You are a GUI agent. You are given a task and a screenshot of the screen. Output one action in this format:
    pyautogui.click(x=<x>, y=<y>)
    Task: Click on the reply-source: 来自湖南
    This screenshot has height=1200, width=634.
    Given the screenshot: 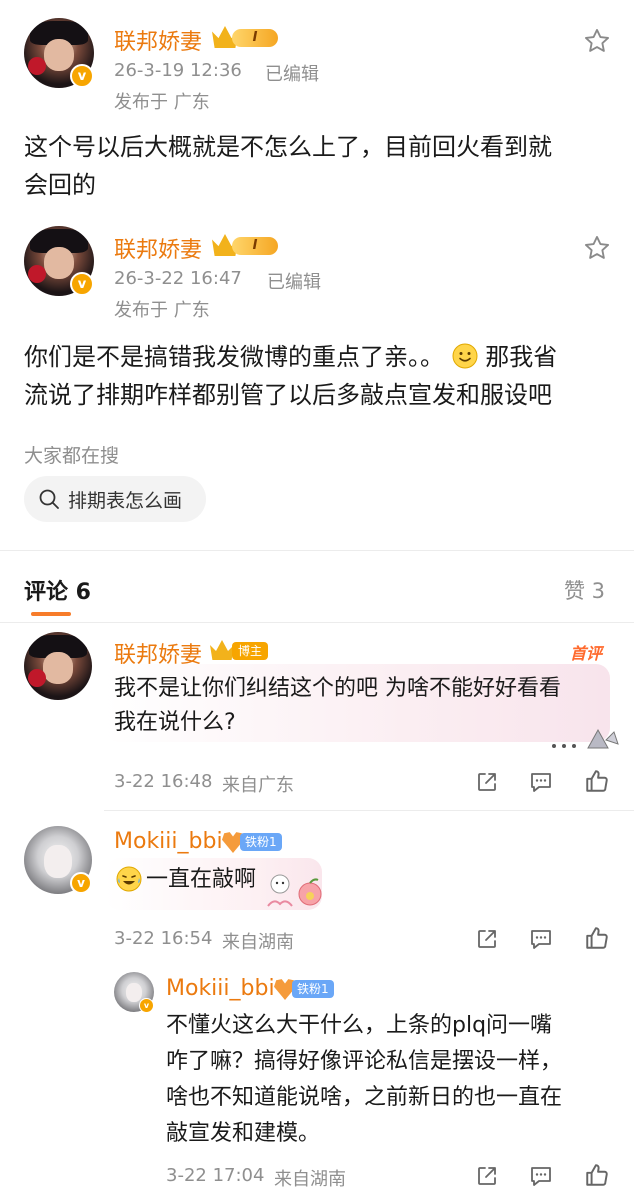 What is the action you would take?
    pyautogui.click(x=310, y=1179)
    